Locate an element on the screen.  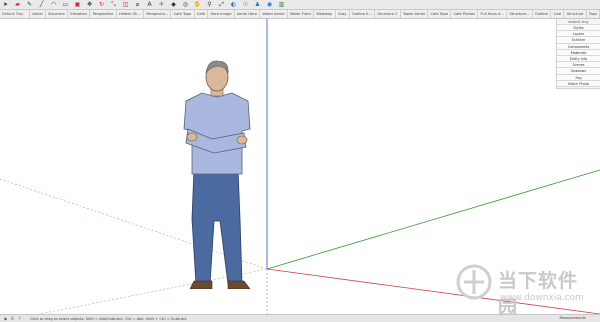
person-figure is located at coordinates (217, 174).